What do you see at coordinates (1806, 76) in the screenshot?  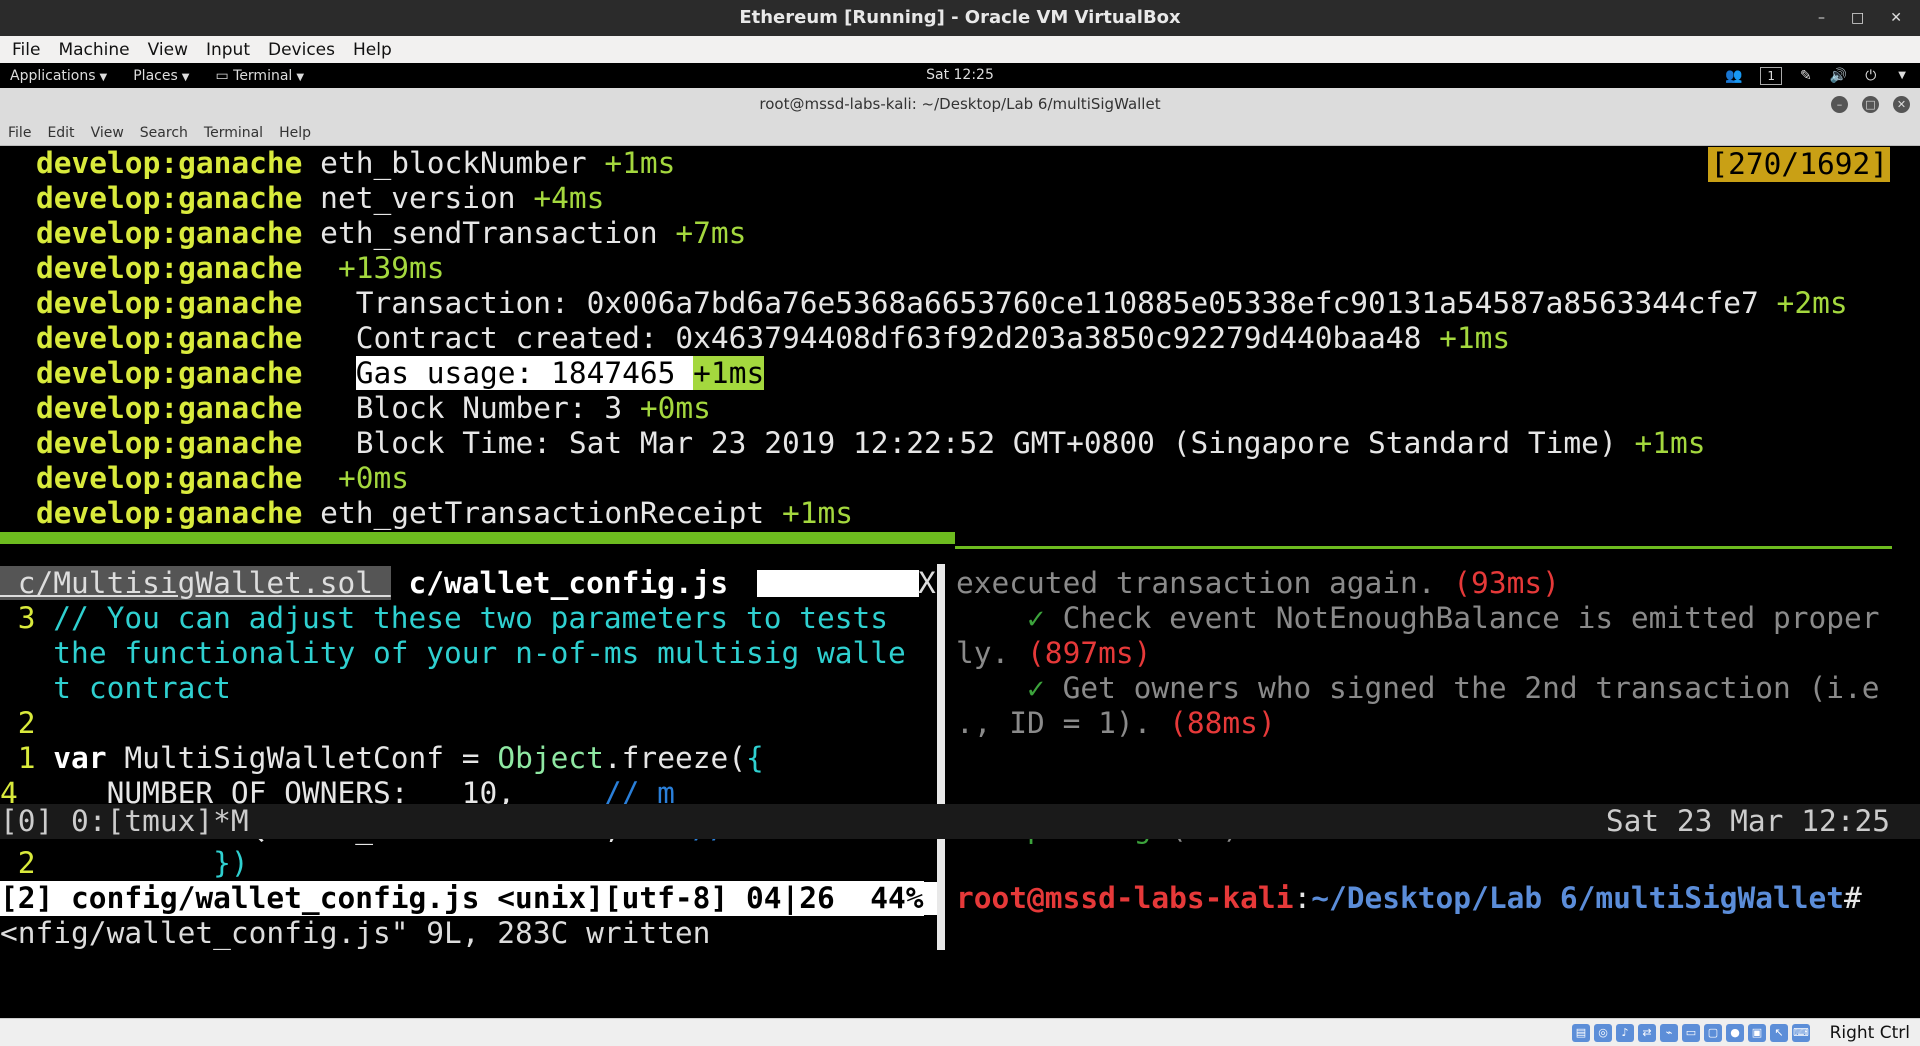 I see `pen-icon: ✎` at bounding box center [1806, 76].